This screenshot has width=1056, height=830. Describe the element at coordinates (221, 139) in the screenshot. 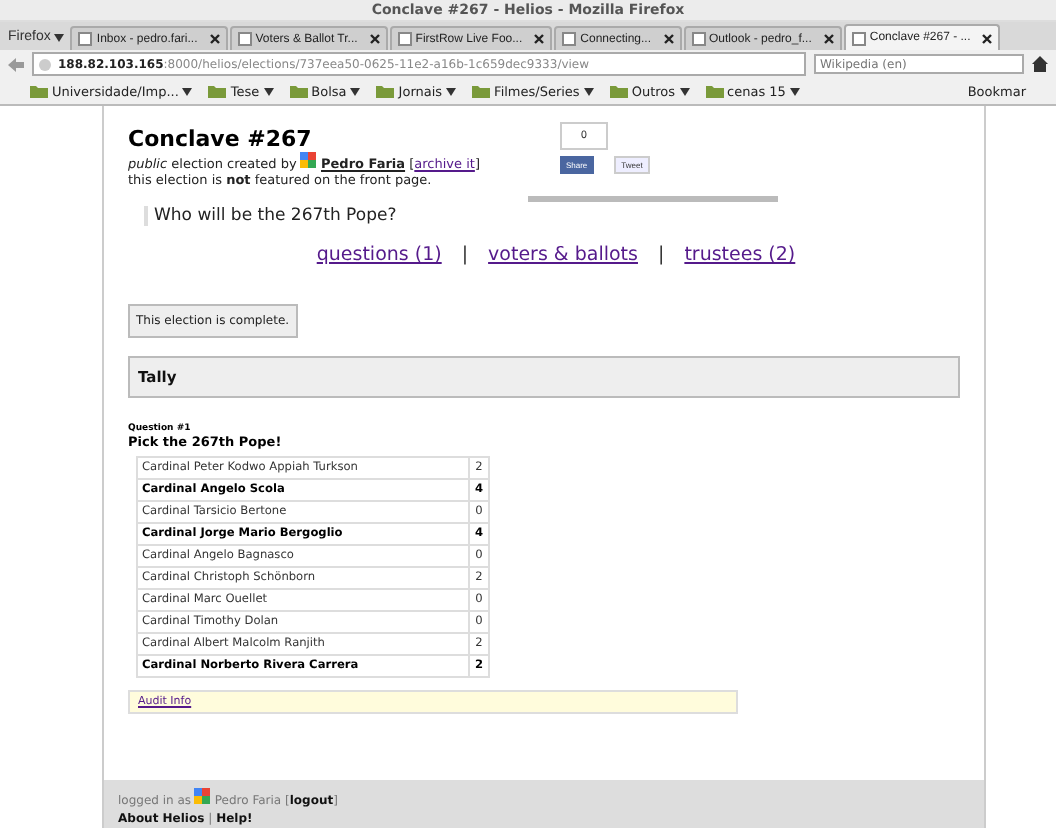

I see `election-title: Conclave #267` at that location.